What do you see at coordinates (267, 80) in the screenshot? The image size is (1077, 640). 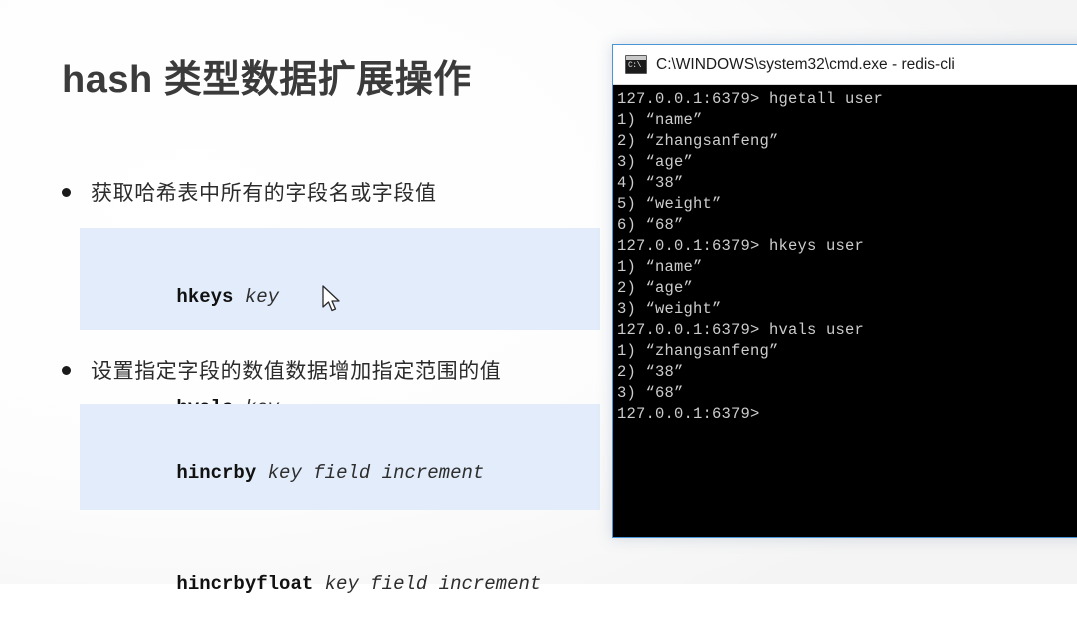 I see `page-title: hash 类型数据扩展操作` at bounding box center [267, 80].